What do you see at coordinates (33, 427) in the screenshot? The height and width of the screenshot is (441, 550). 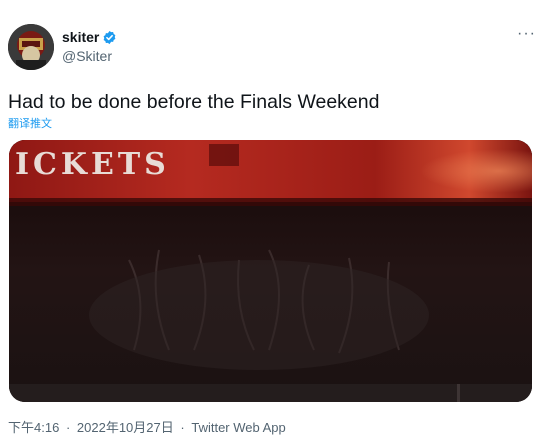 I see `tweet-time: 下午4:16` at bounding box center [33, 427].